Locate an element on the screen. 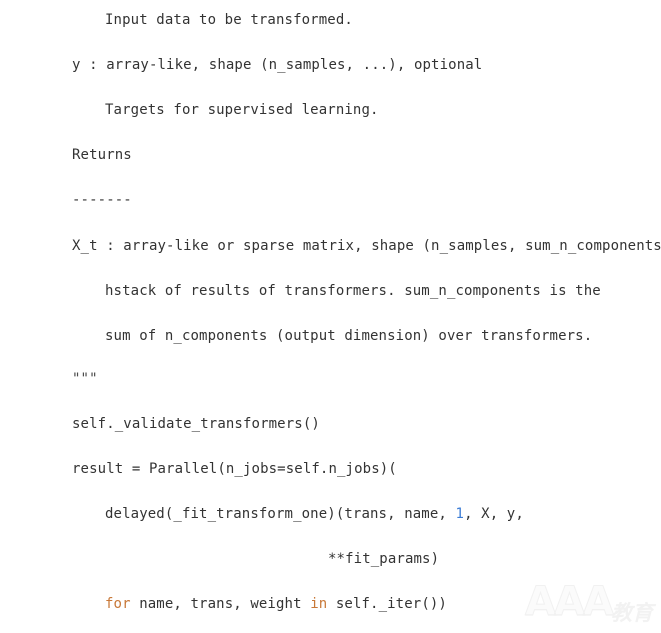 The image size is (661, 633). code-token-plain: delayed(_fit_transform_one)(trans, name, is located at coordinates (280, 514).